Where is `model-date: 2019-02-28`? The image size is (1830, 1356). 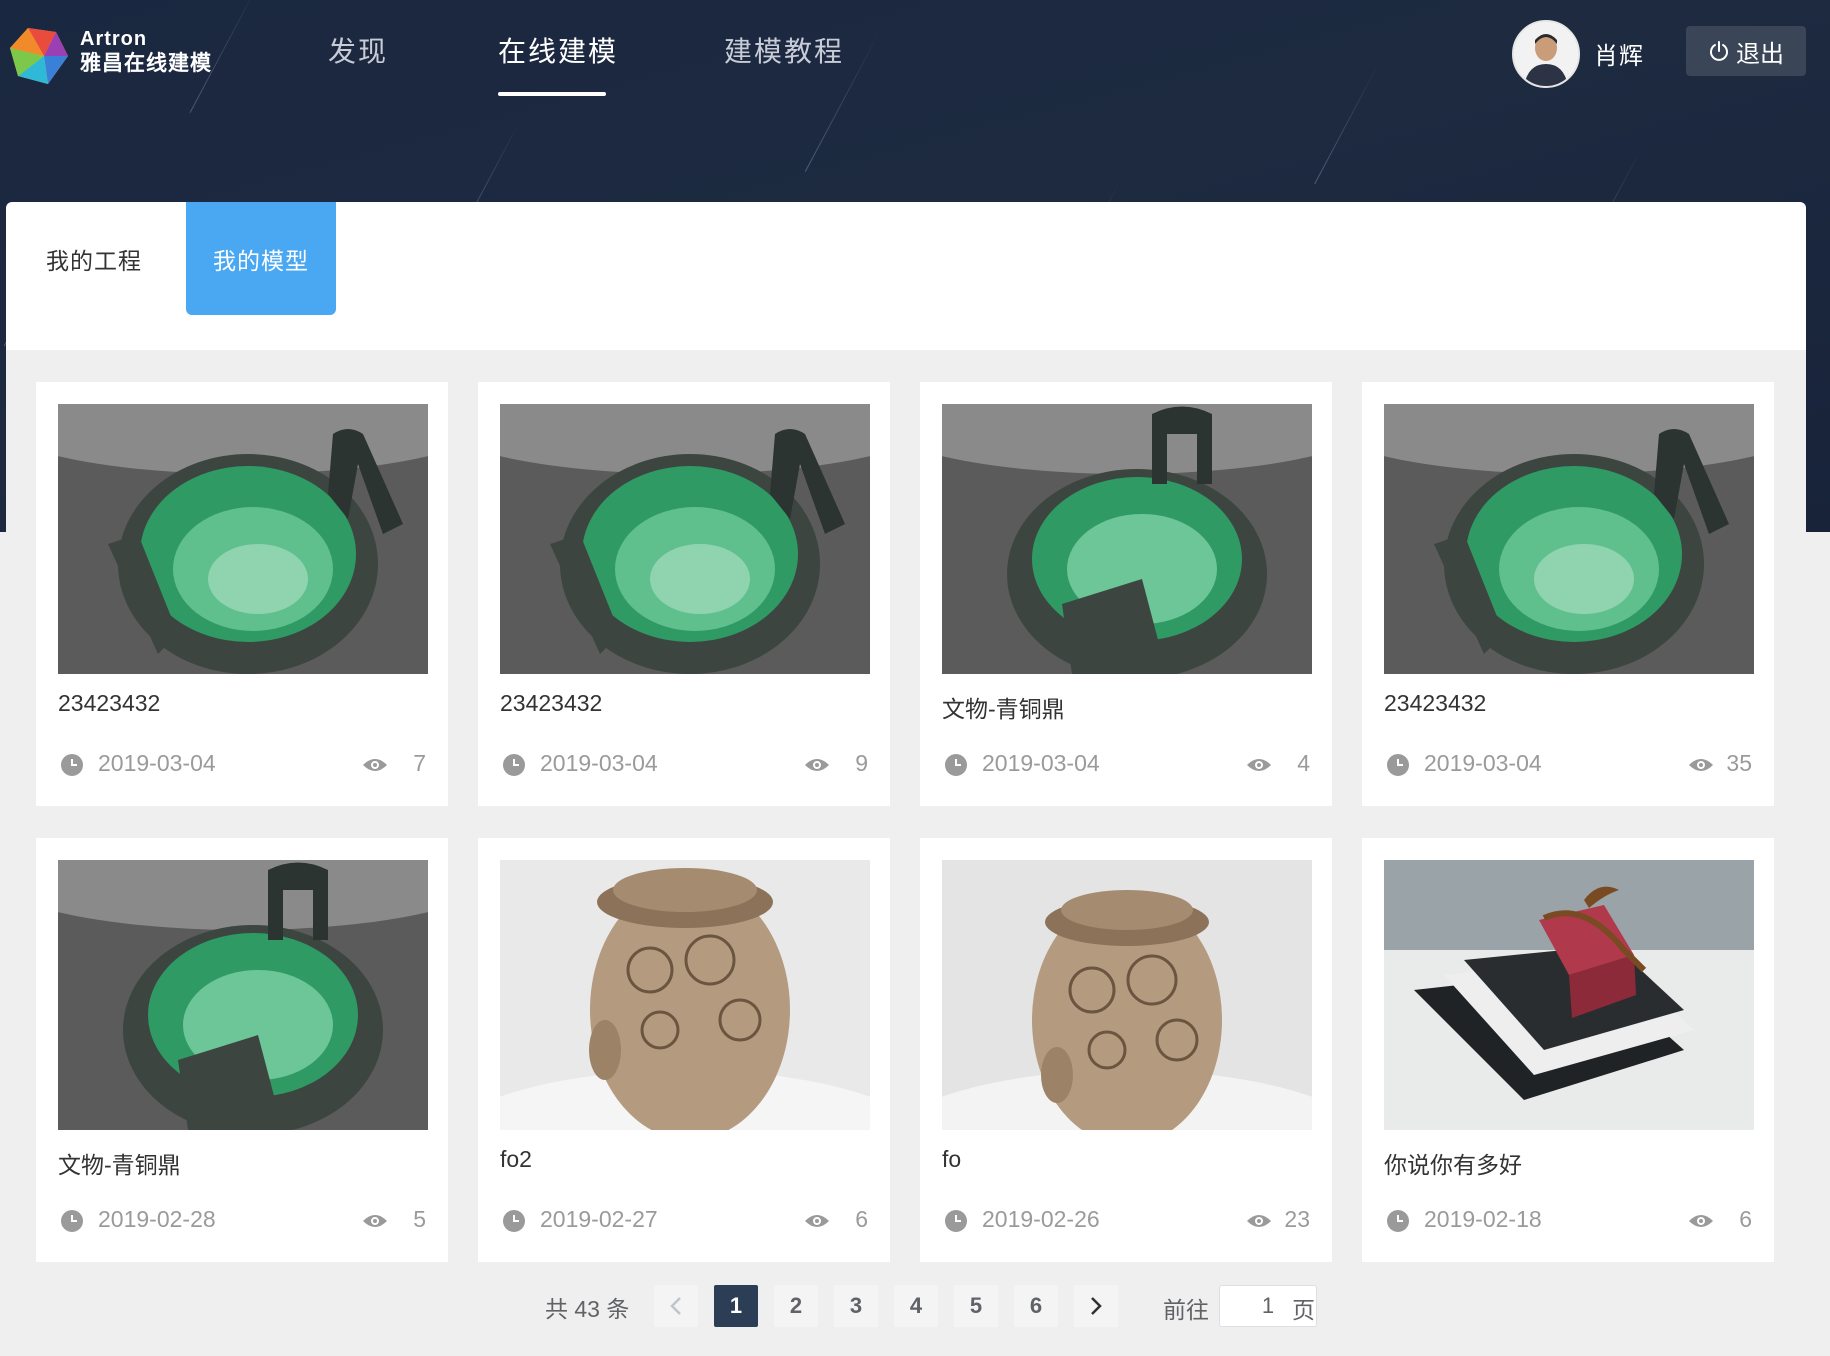 model-date: 2019-02-28 is located at coordinates (157, 1219).